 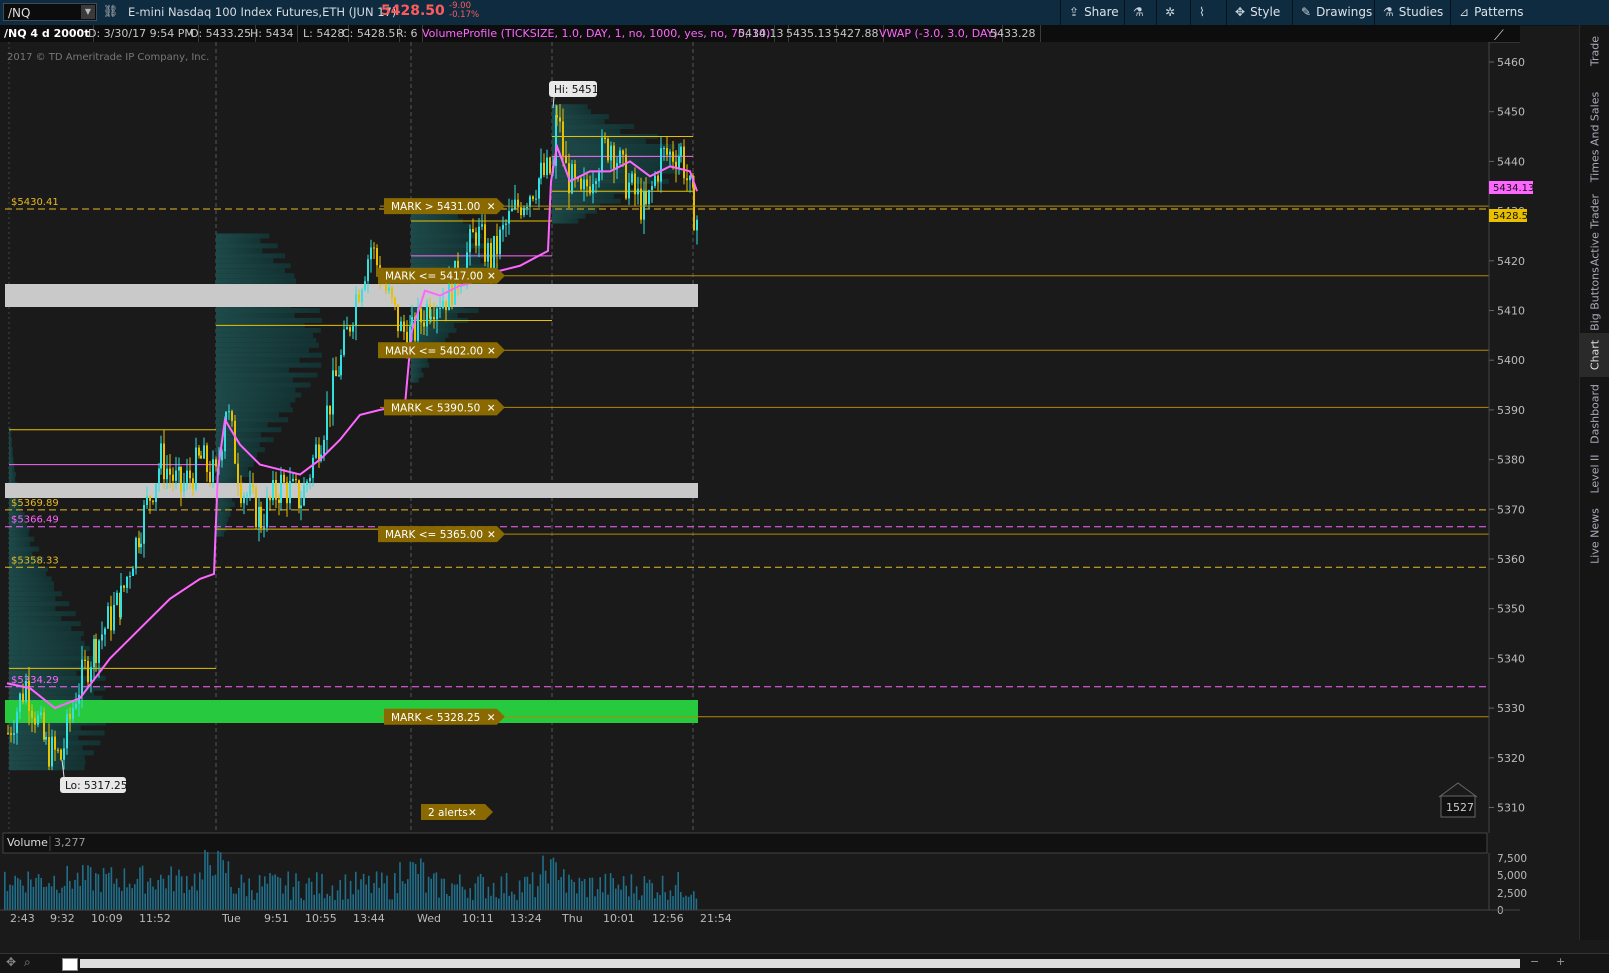 What do you see at coordinates (1491, 12) in the screenshot?
I see `patterns-button: ⊿ Patterns` at bounding box center [1491, 12].